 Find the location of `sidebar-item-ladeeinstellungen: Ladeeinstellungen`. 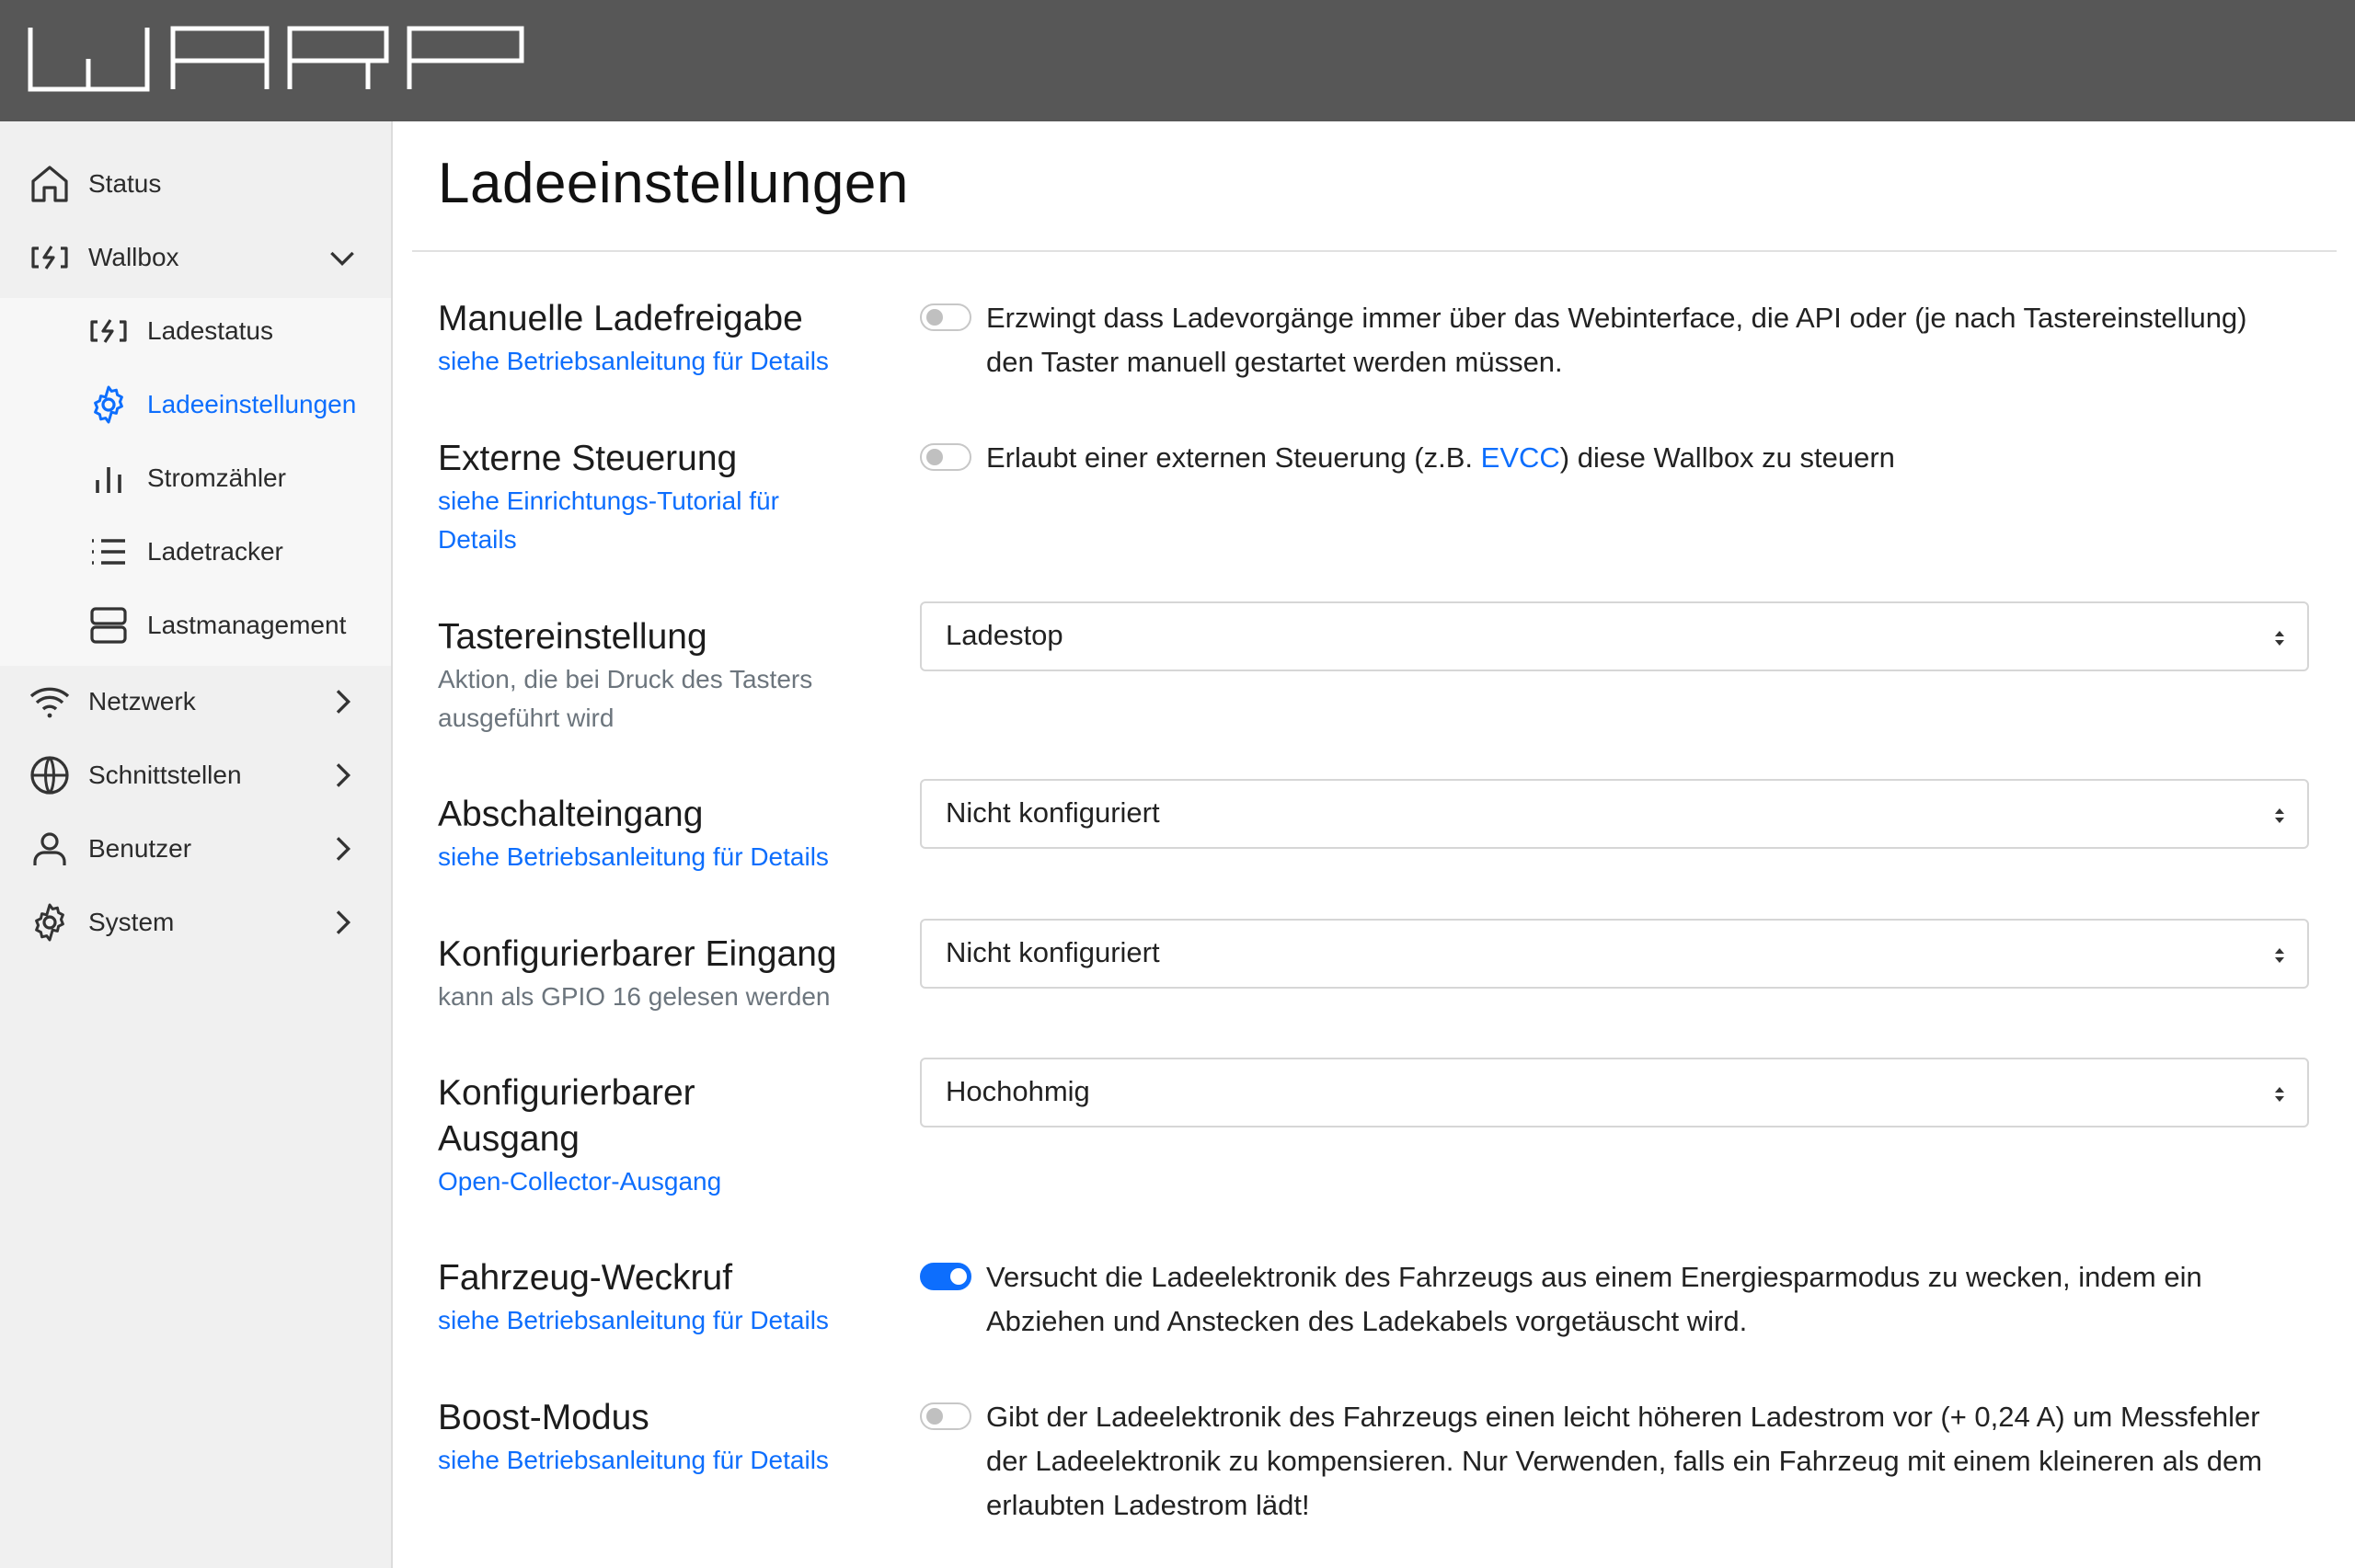

sidebar-item-ladeeinstellungen: Ladeeinstellungen is located at coordinates (195, 405).